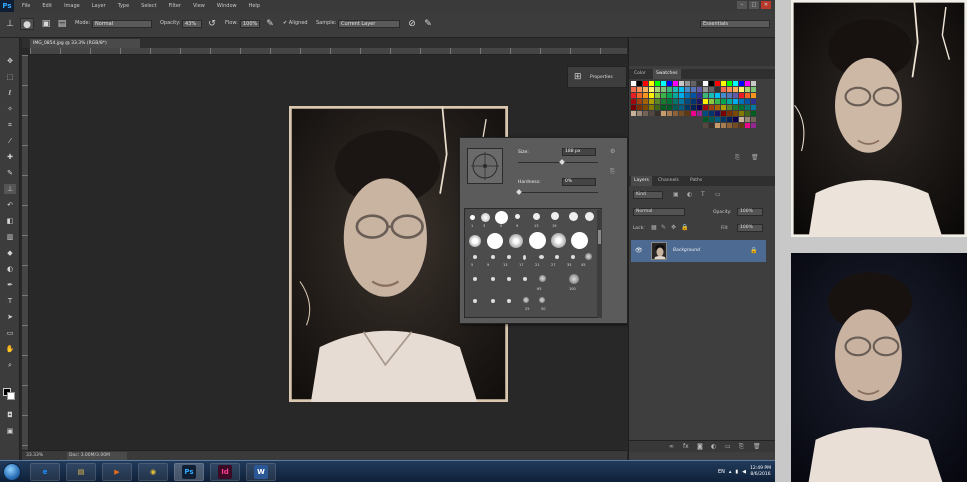  What do you see at coordinates (12, 472) in the screenshot?
I see `start-button` at bounding box center [12, 472].